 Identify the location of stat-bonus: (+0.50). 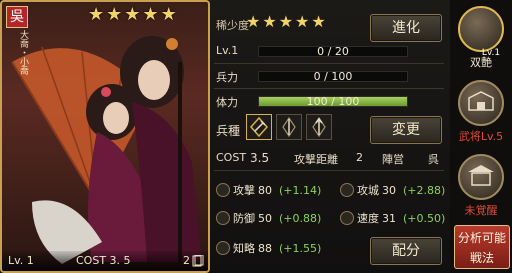
(424, 218).